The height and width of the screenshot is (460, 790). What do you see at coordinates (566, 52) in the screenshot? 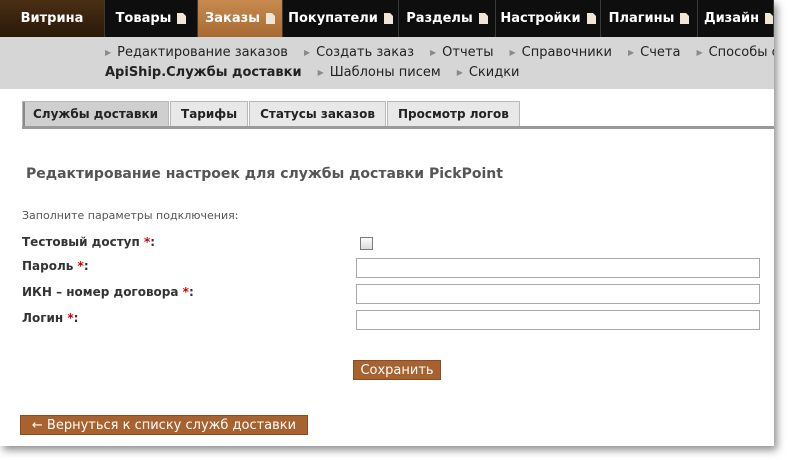
I see `submenu-item-label: Справочники` at bounding box center [566, 52].